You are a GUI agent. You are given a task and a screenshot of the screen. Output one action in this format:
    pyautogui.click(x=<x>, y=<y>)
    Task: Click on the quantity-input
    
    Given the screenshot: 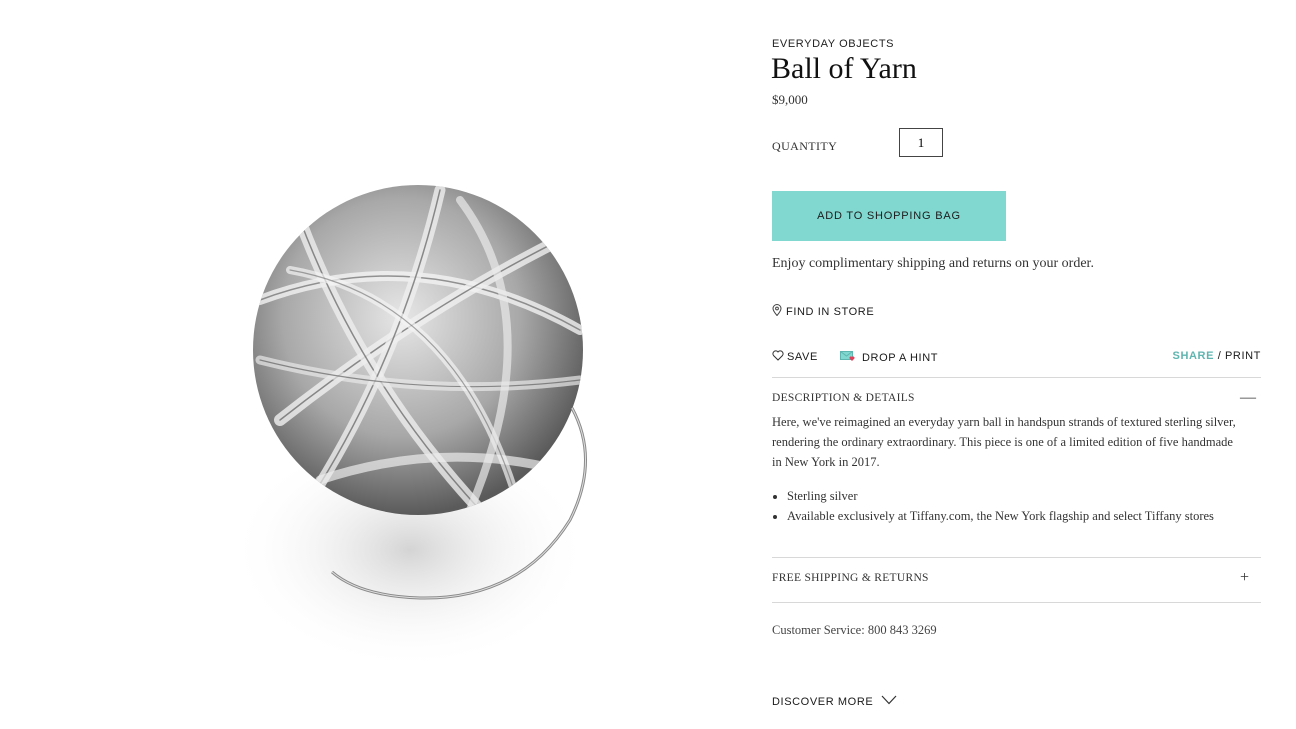 What is the action you would take?
    pyautogui.click(x=921, y=142)
    